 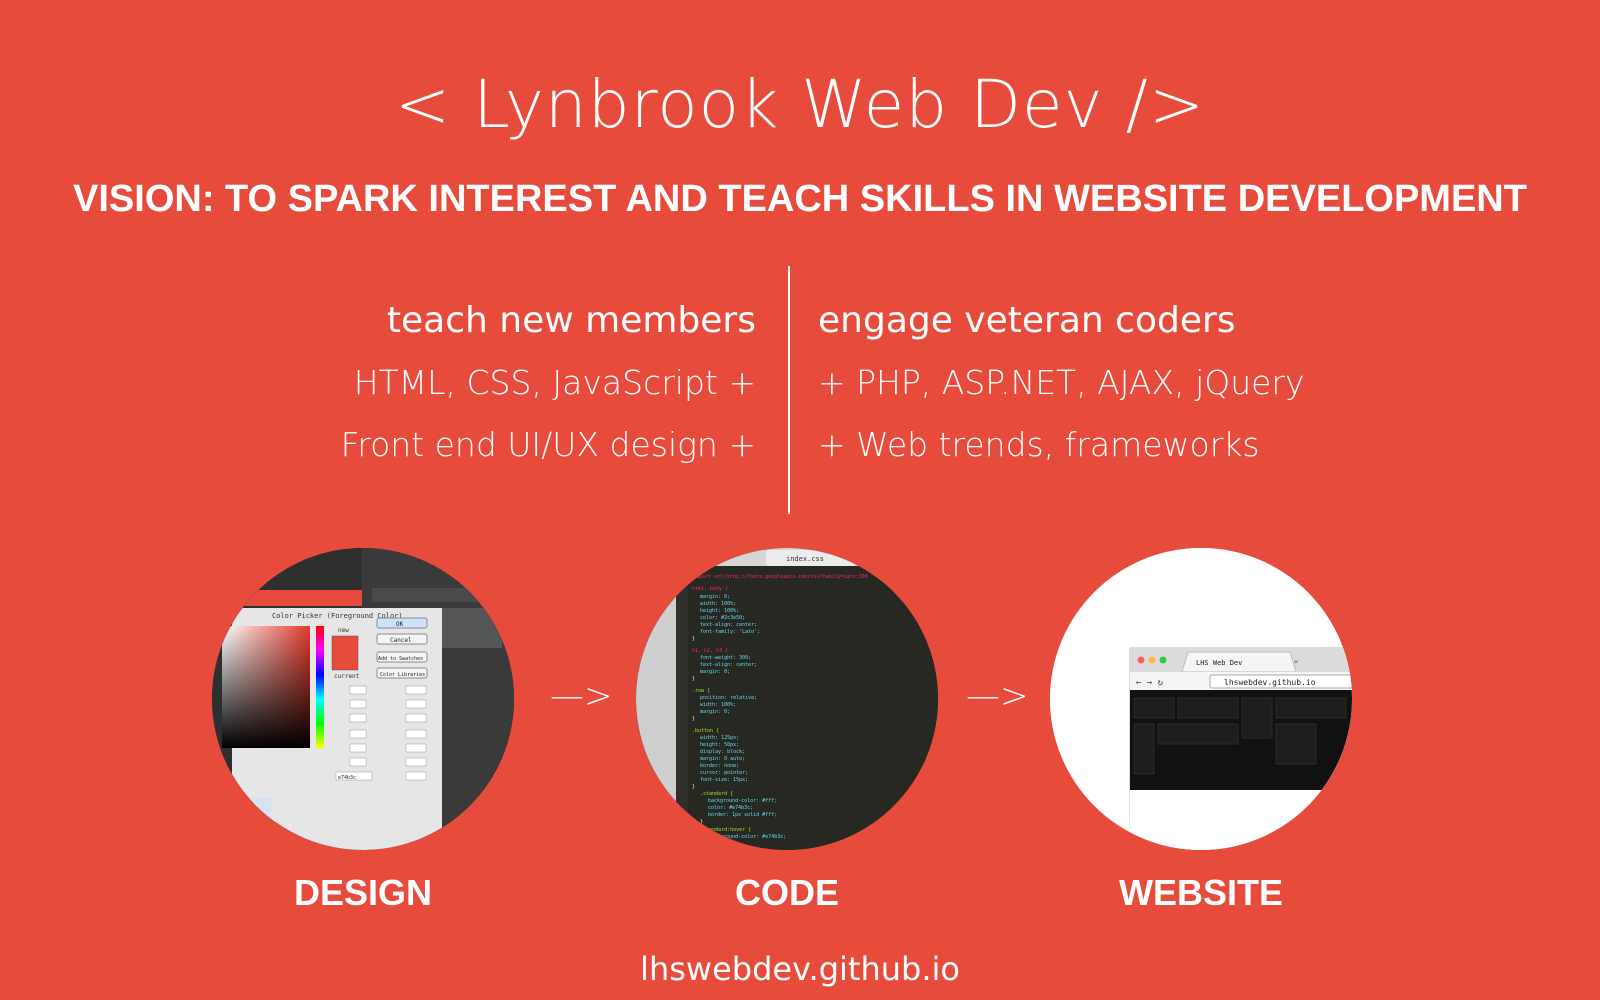 I want to click on svg-text: .standard {, so click(x=716, y=794).